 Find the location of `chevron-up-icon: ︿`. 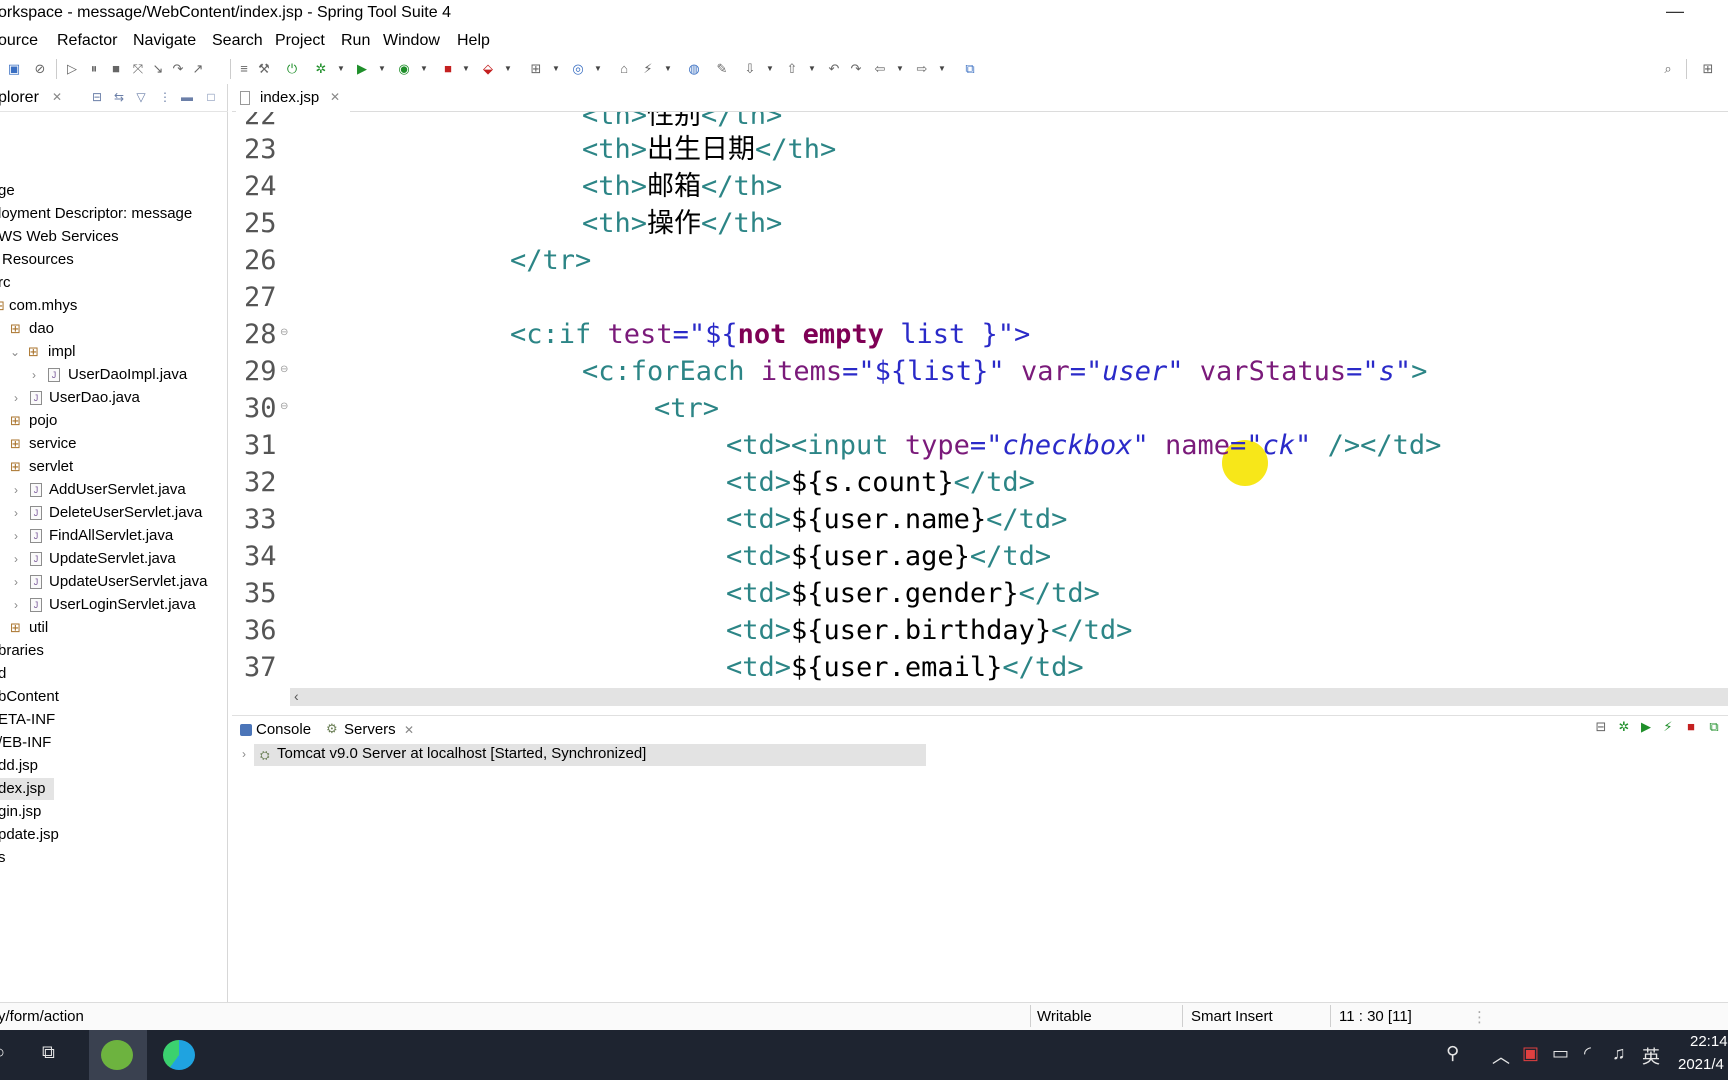

chevron-up-icon: ︿ is located at coordinates (1501, 1056).